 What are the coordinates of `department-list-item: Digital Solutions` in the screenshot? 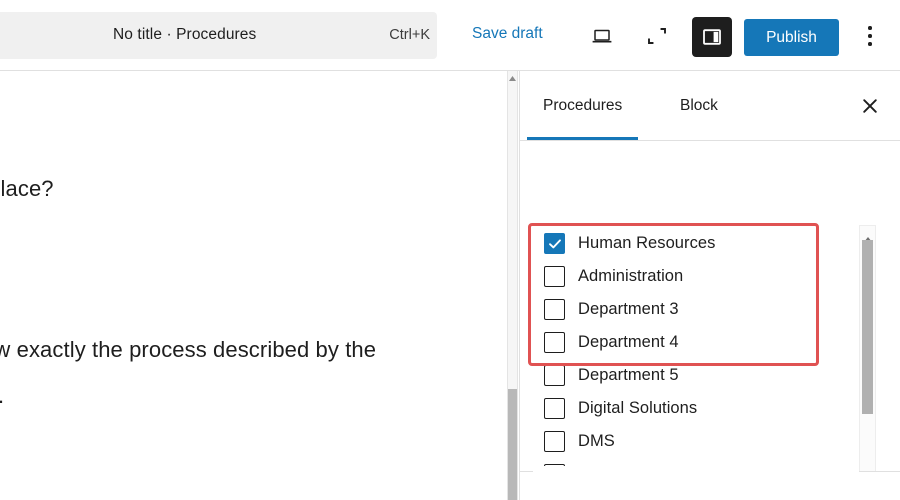 It's located at (698, 408).